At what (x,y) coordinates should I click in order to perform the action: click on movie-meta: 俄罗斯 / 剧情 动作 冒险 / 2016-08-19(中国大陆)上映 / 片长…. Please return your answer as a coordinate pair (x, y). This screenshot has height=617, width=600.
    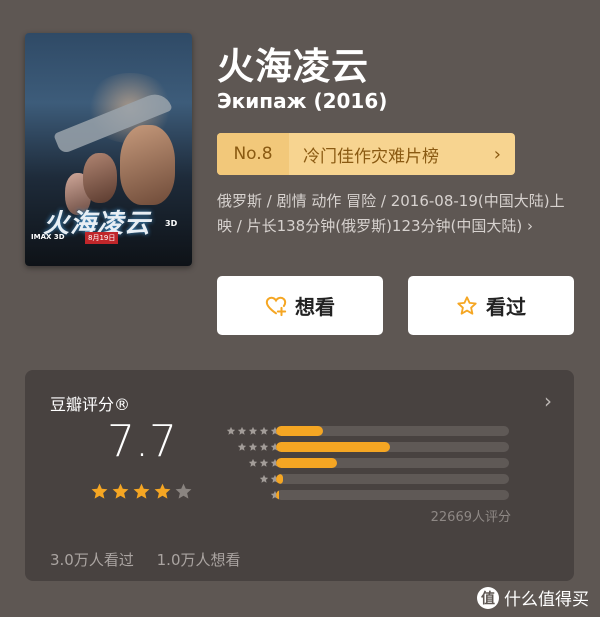
    Looking at the image, I should click on (394, 214).